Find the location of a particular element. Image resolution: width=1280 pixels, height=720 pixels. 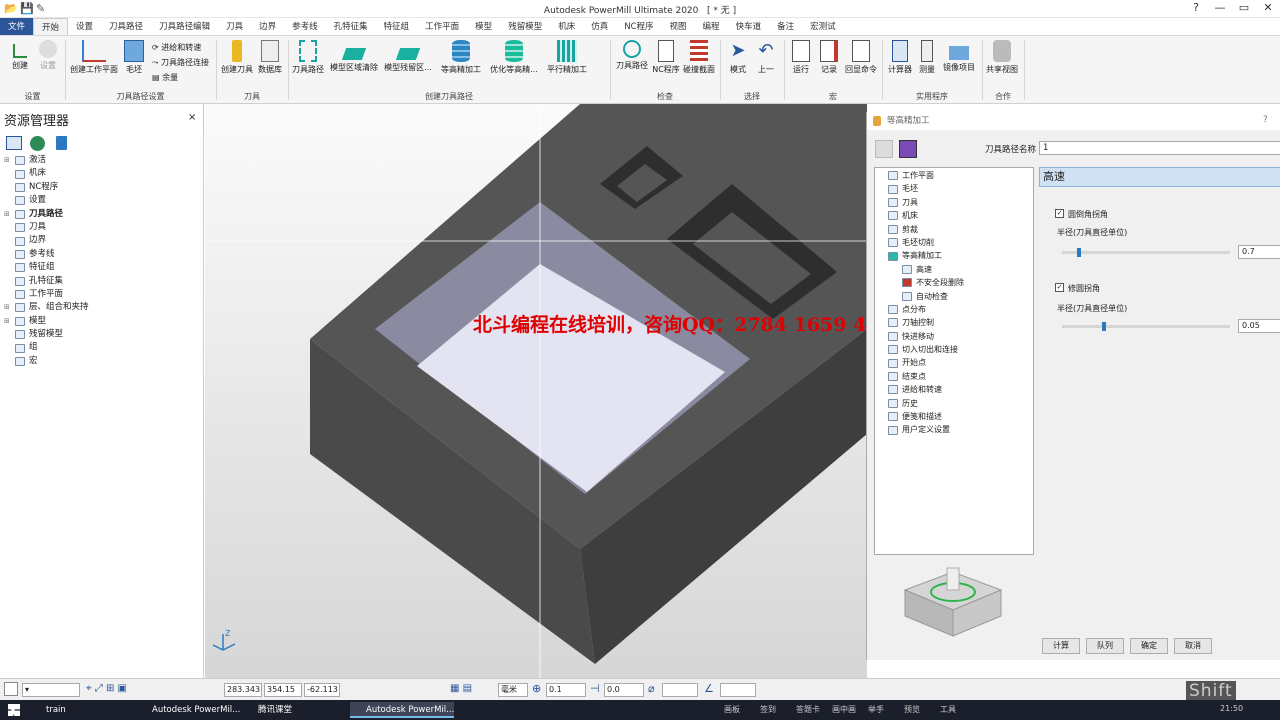

grid-icon: ▦ ▤ is located at coordinates (461, 688).